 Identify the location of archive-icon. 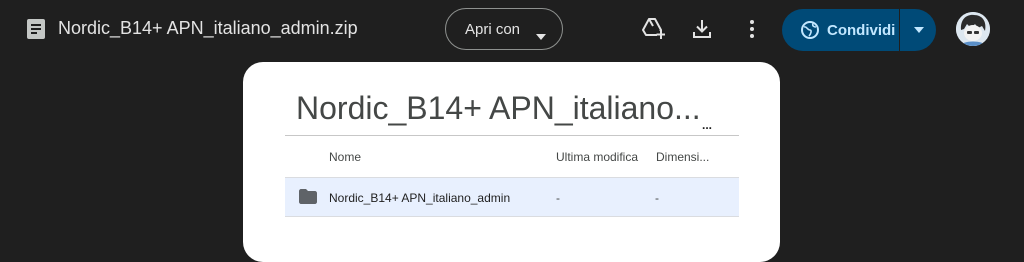
(36, 29).